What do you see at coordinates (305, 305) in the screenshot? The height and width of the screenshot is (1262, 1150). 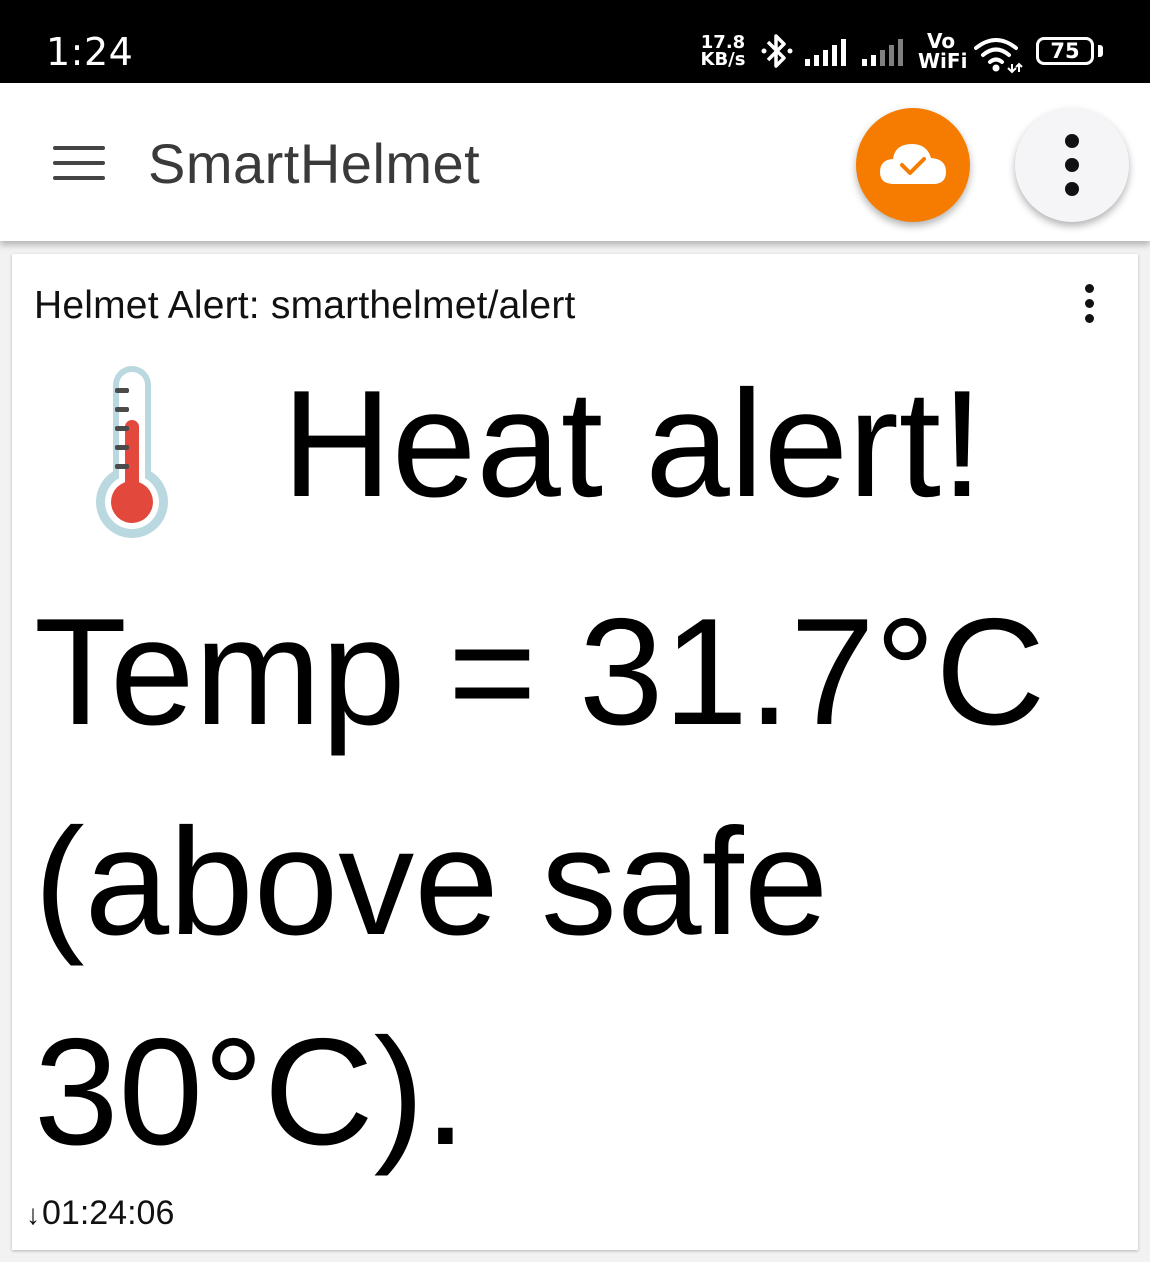 I see `card-title: Helmet Alert: smarthelmet/alert` at bounding box center [305, 305].